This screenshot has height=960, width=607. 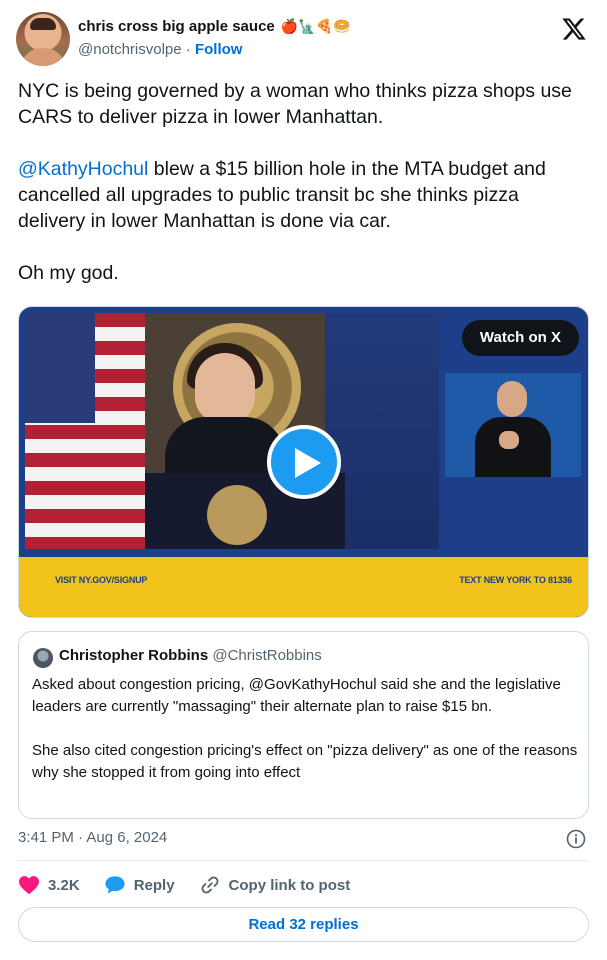 I want to click on quoted-author-avatar, so click(x=43, y=658).